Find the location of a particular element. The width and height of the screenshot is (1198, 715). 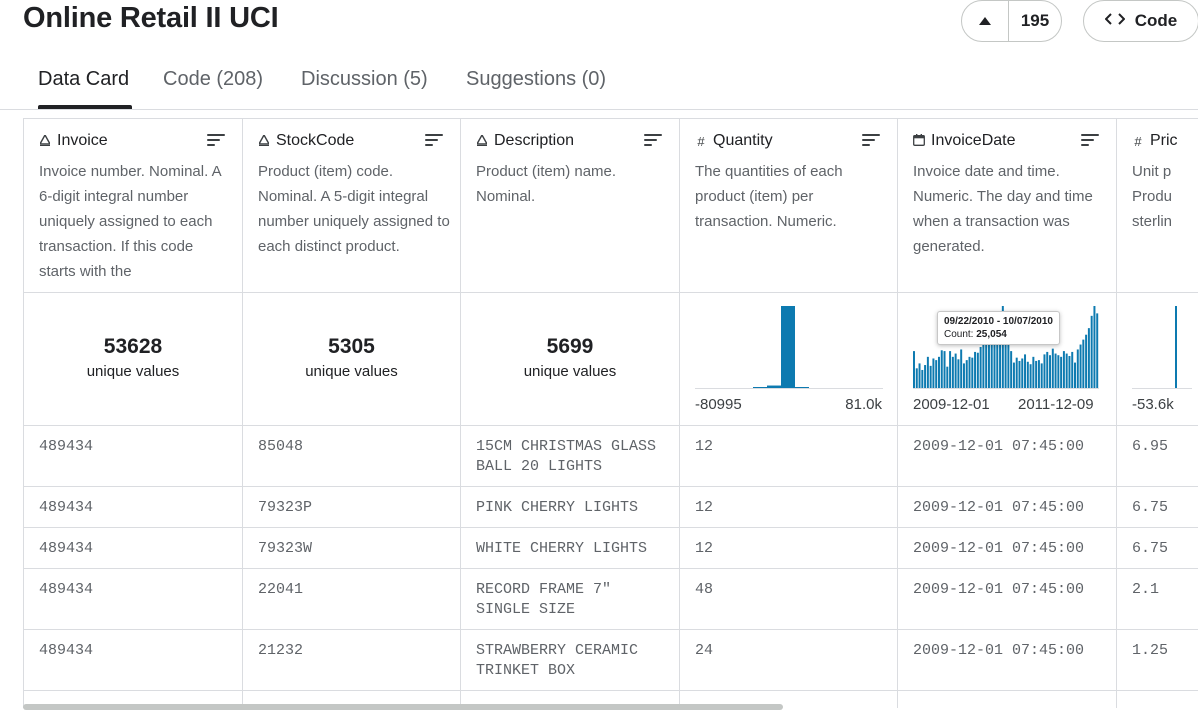

tab-suggestions: Suggestions (0) is located at coordinates (536, 79).